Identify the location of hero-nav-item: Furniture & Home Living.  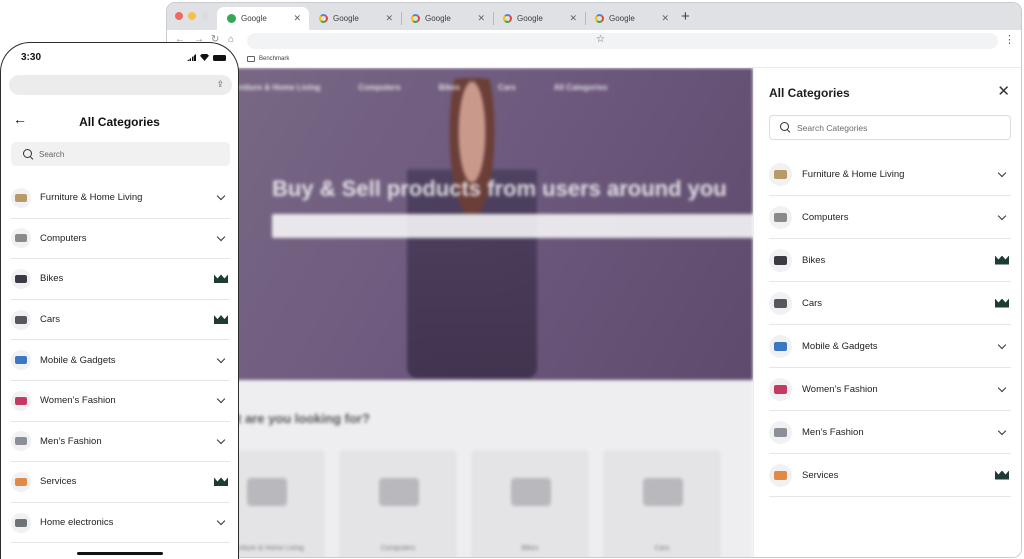
(274, 87).